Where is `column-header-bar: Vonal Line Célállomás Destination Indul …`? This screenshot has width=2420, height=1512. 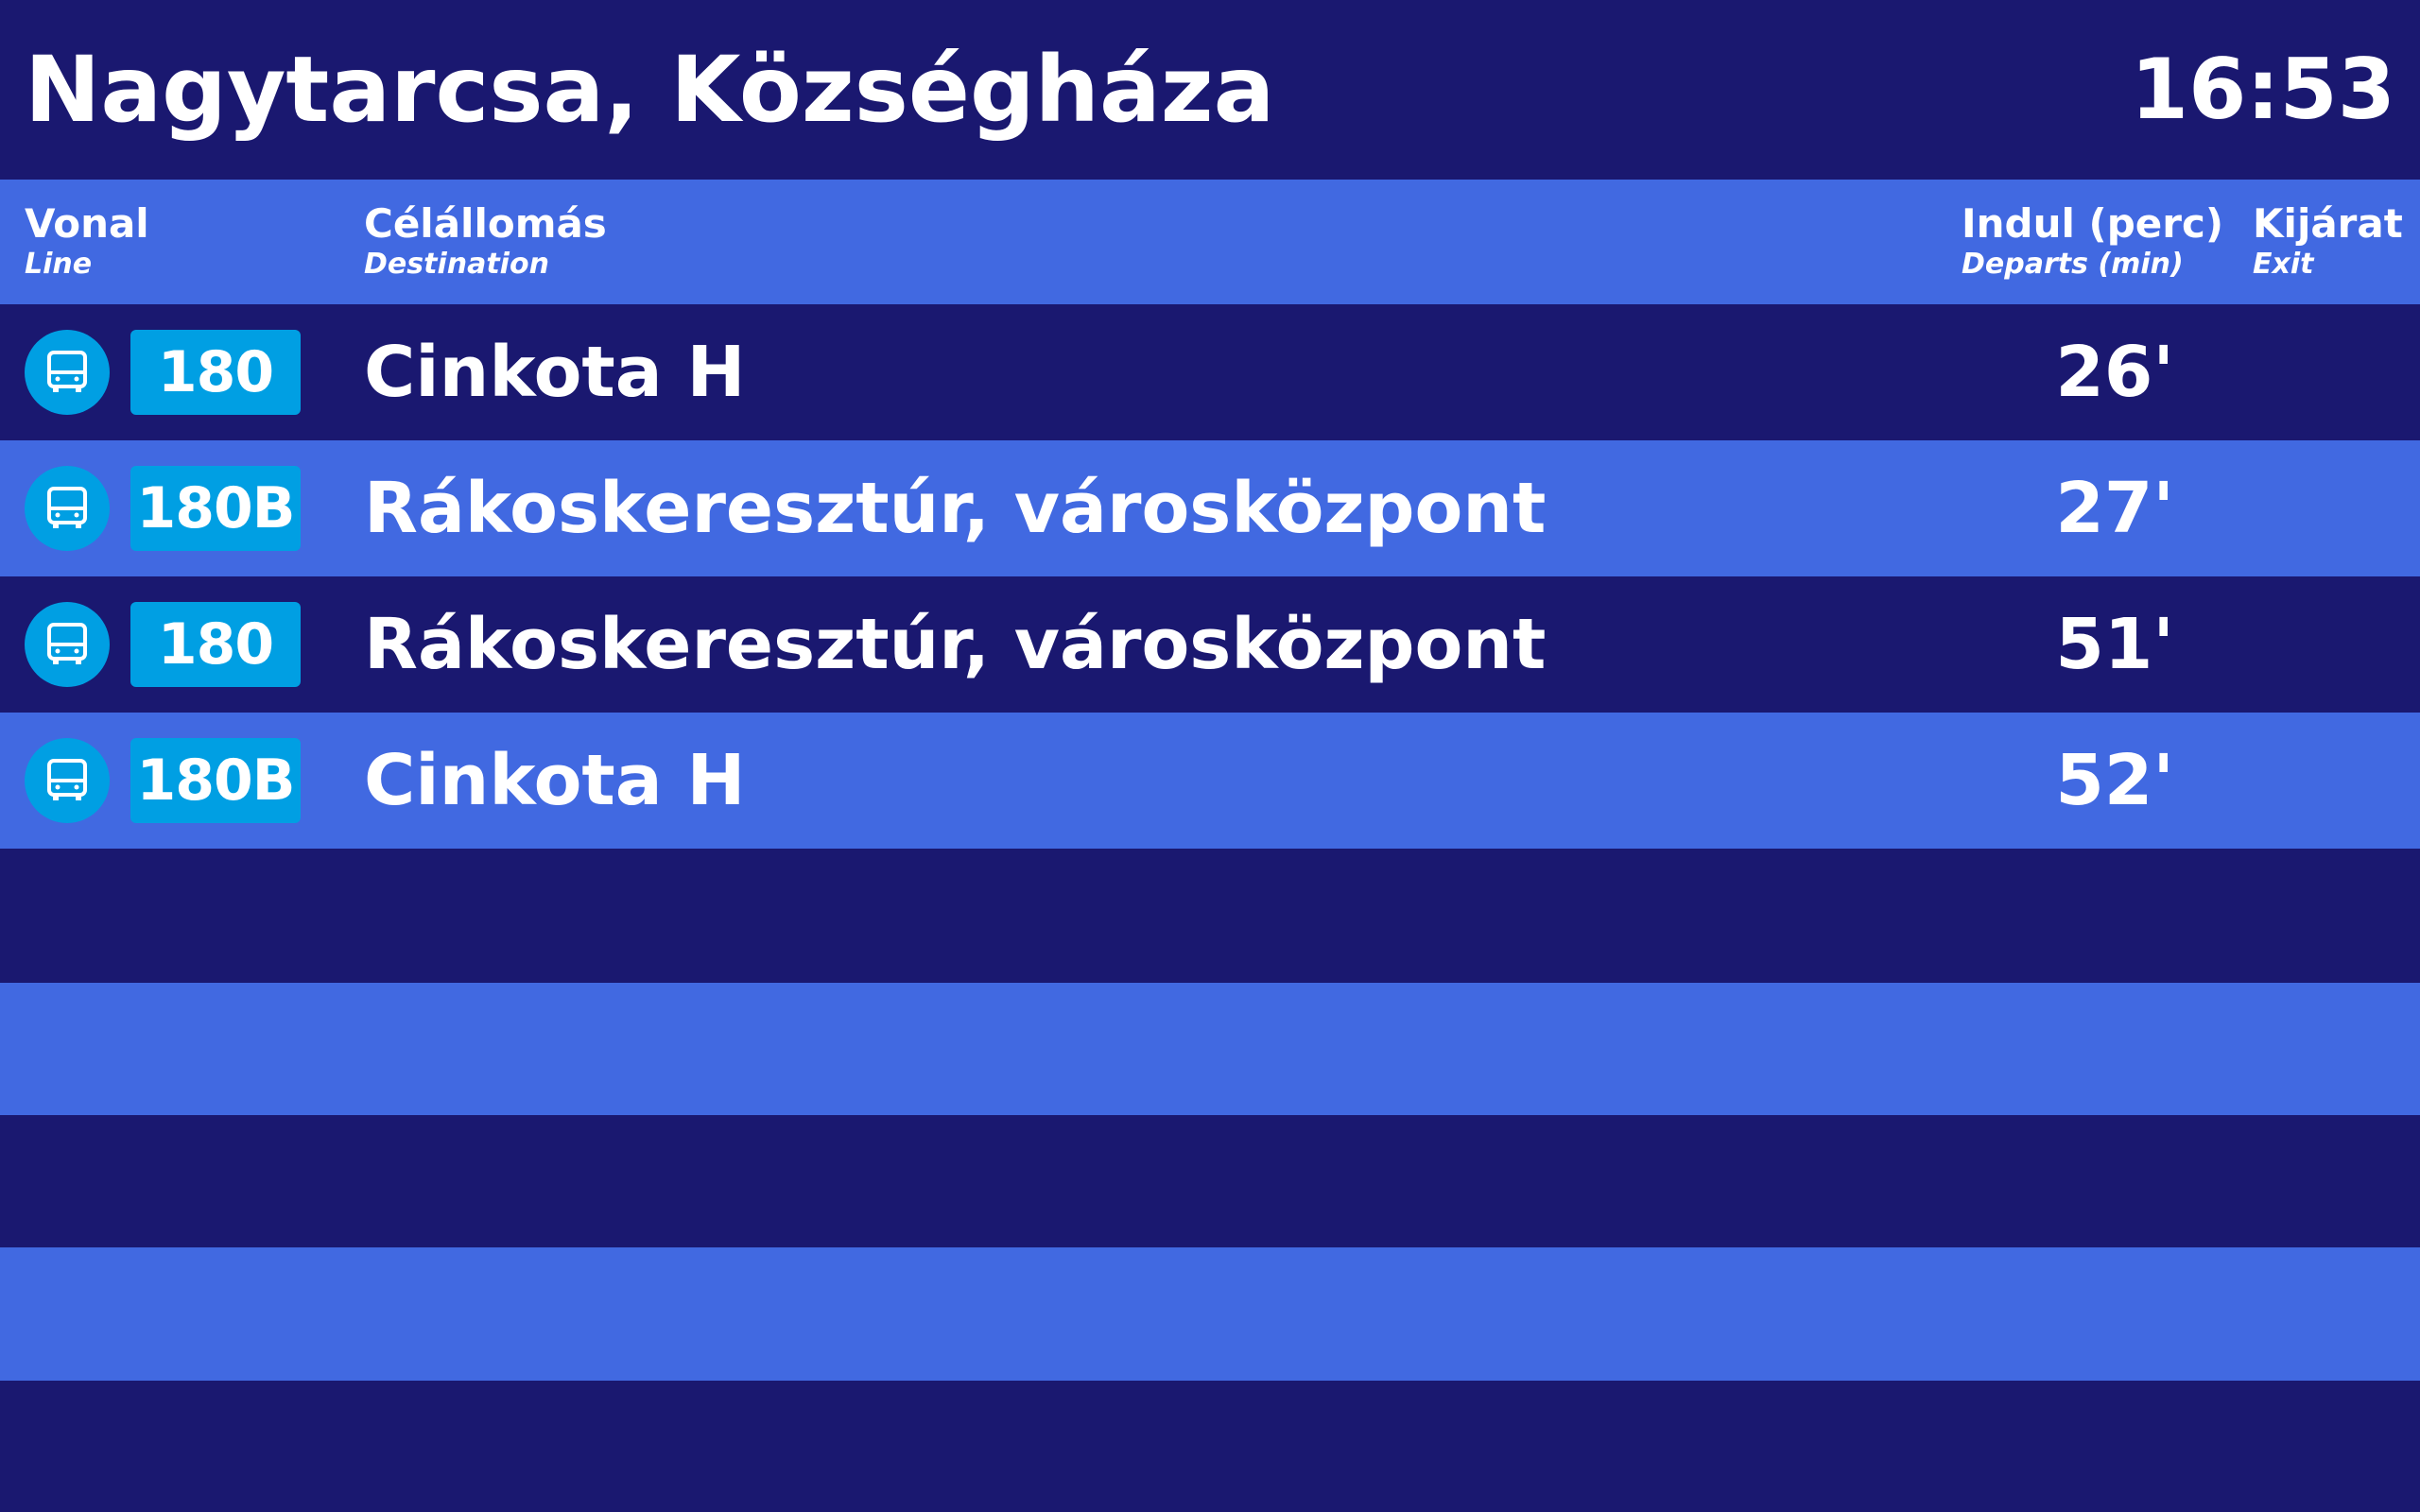 column-header-bar: Vonal Line Célállomás Destination Indul … is located at coordinates (1210, 242).